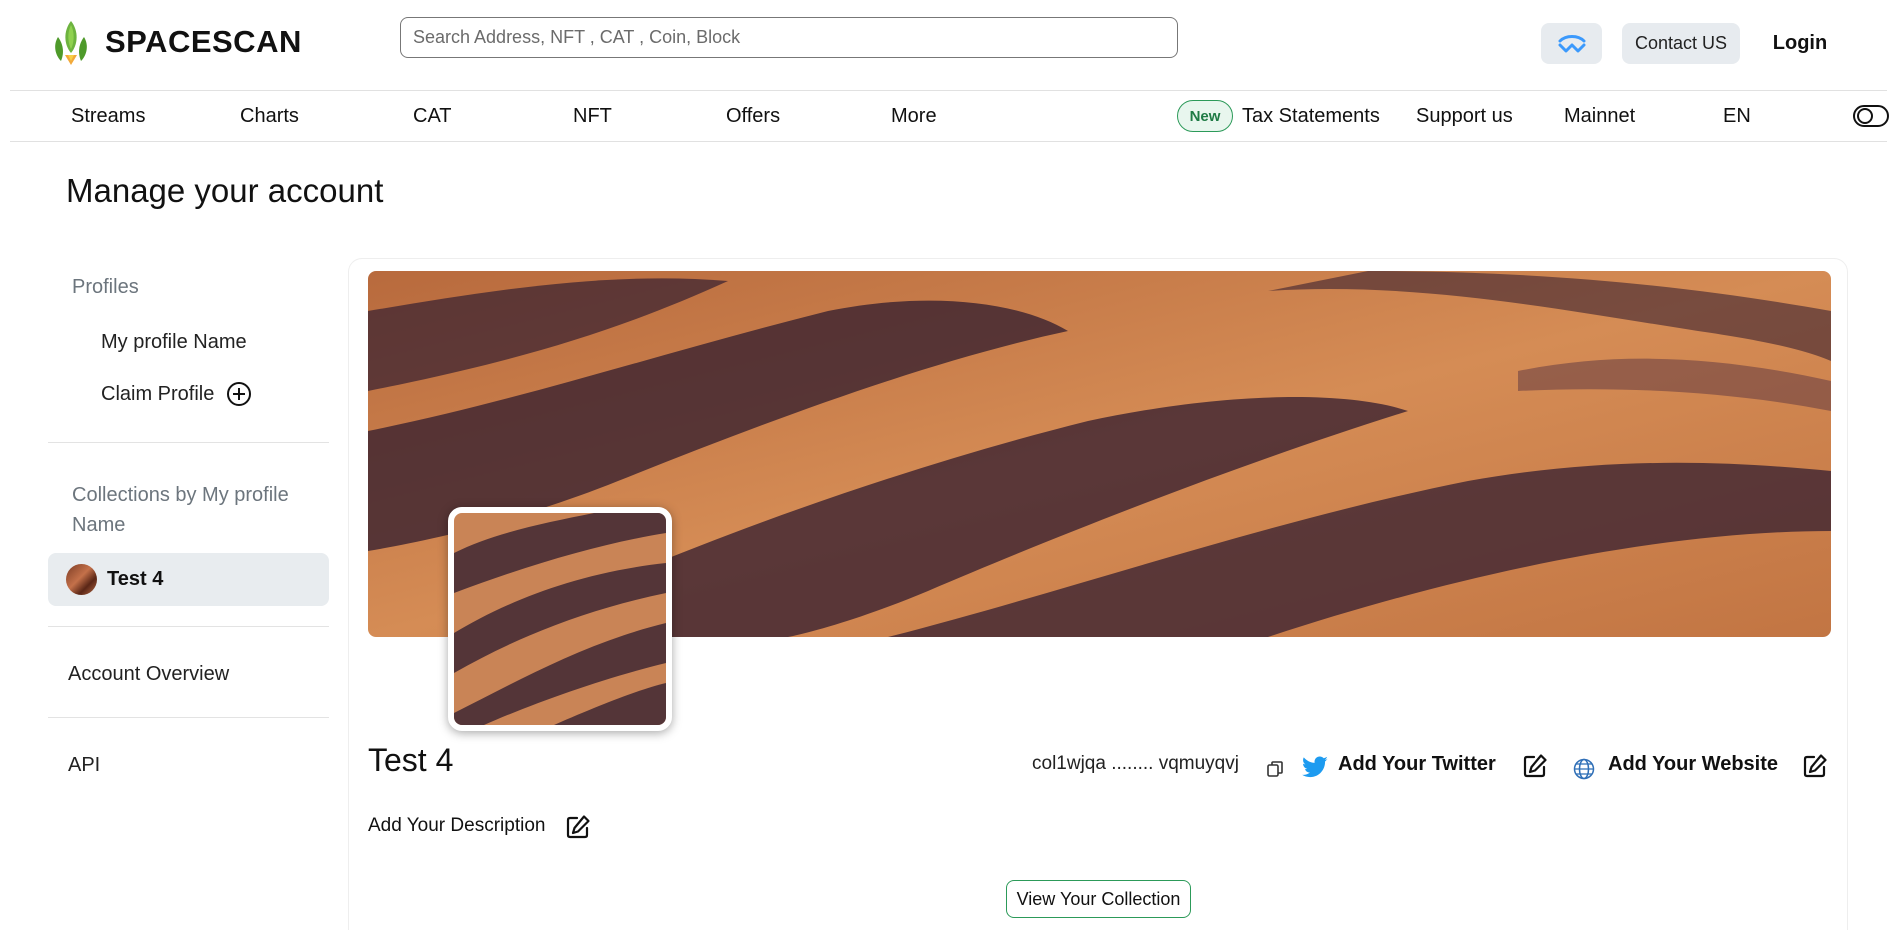 The image size is (1897, 930). I want to click on nav-offers: Offers, so click(753, 116).